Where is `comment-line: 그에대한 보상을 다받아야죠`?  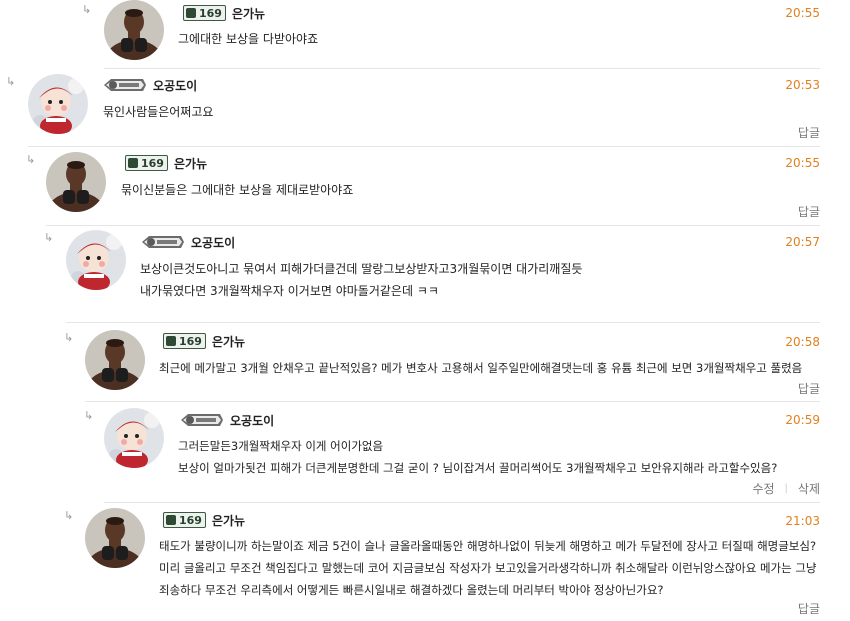 comment-line: 그에대한 보상을 다받아야죠 is located at coordinates (248, 39).